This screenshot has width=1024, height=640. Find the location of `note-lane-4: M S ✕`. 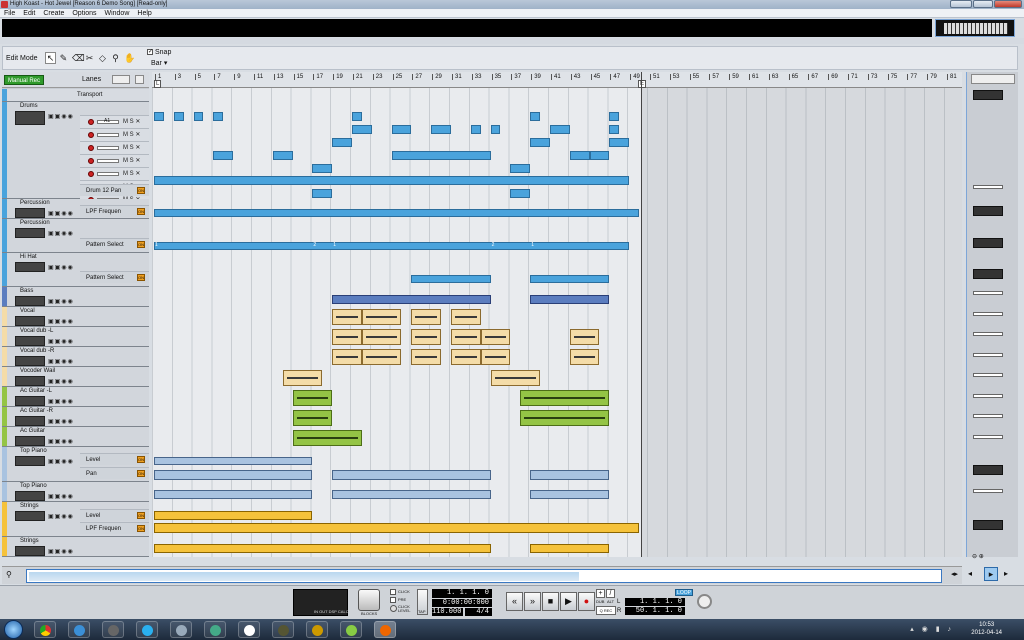

note-lane-4: M S ✕ is located at coordinates (114, 173).